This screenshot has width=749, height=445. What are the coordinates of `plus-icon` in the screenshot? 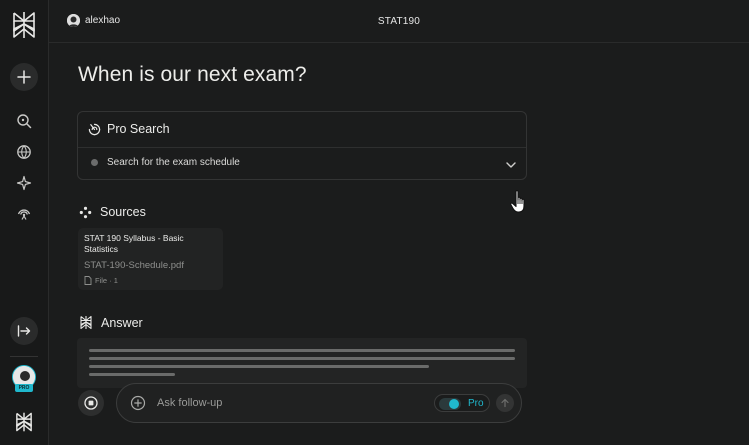 It's located at (24, 77).